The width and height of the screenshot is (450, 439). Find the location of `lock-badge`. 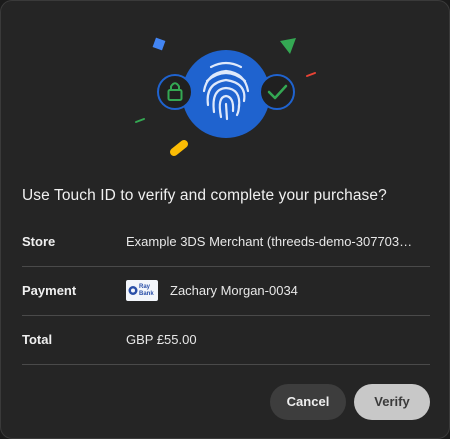

lock-badge is located at coordinates (175, 92).